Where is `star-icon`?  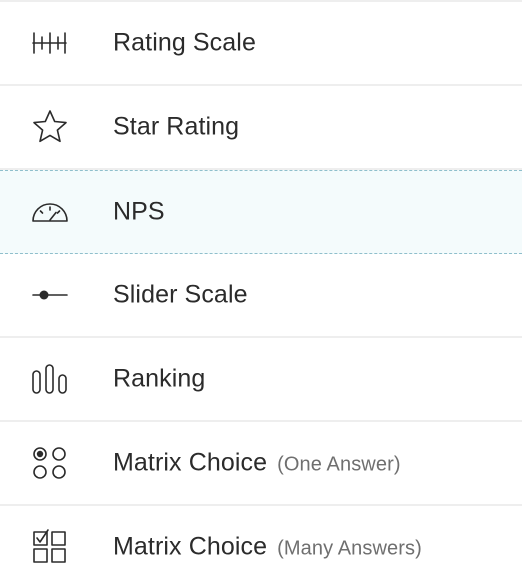
star-icon is located at coordinates (50, 127).